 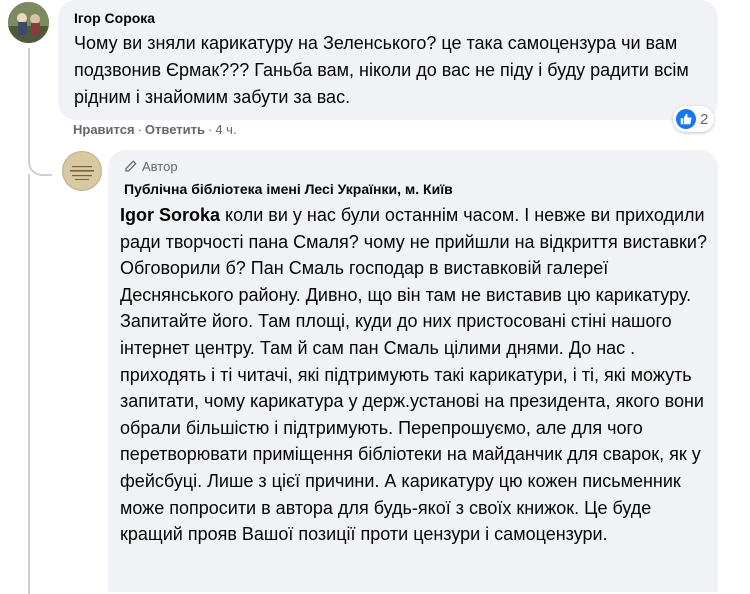 What do you see at coordinates (114, 18) in the screenshot?
I see `comment-author: Ігор Сорока` at bounding box center [114, 18].